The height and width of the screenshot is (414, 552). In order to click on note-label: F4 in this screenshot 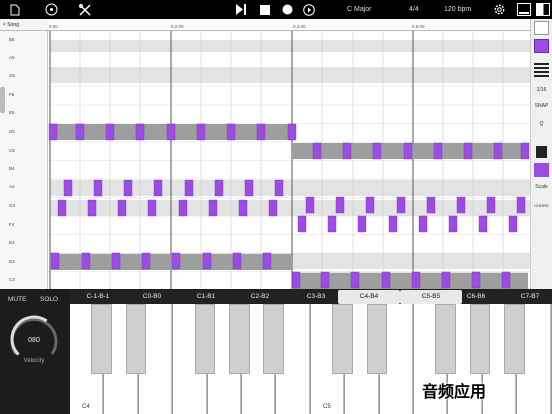, I will do `click(12, 224)`.